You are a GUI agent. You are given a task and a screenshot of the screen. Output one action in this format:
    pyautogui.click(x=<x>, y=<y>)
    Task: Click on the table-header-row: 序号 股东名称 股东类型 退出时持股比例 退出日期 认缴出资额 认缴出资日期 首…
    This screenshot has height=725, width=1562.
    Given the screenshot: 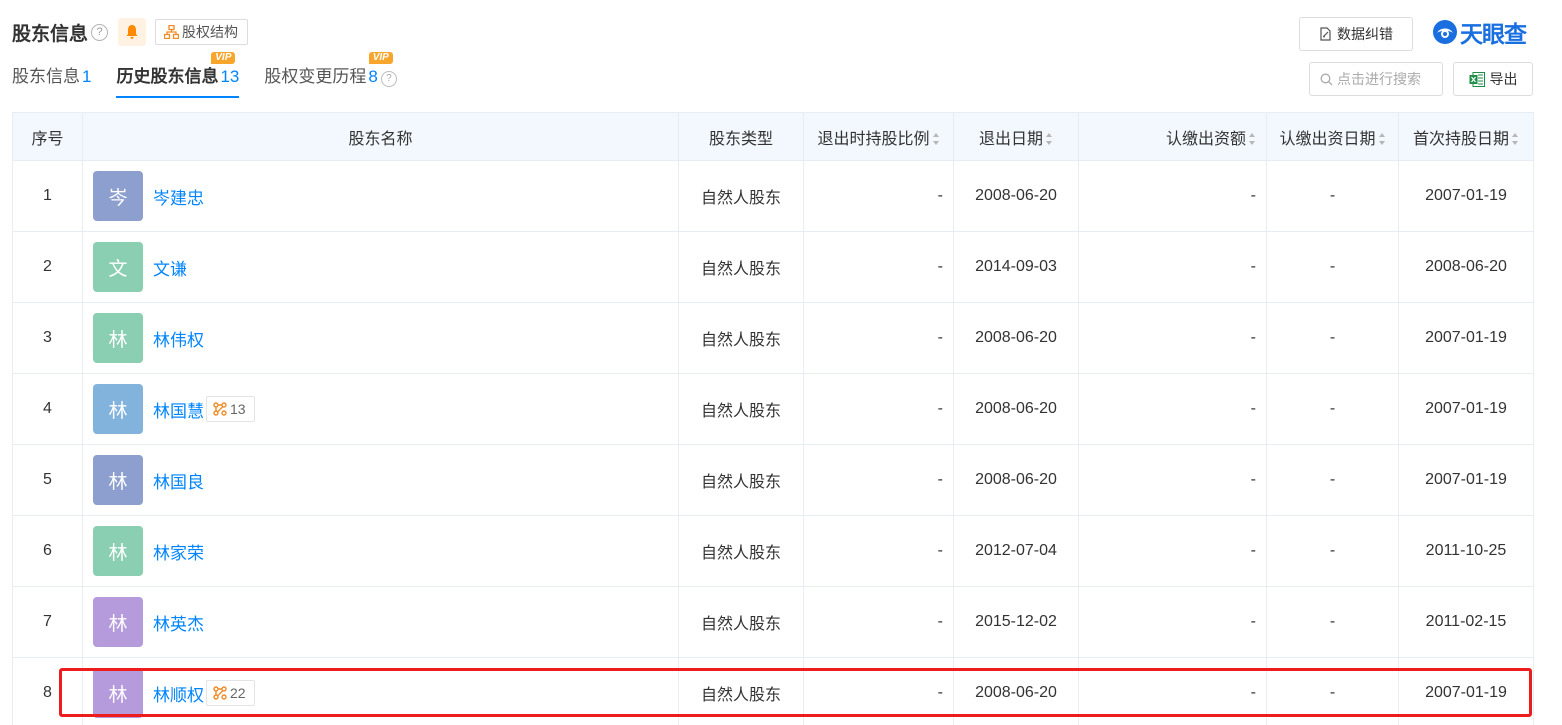 What is the action you would take?
    pyautogui.click(x=773, y=136)
    